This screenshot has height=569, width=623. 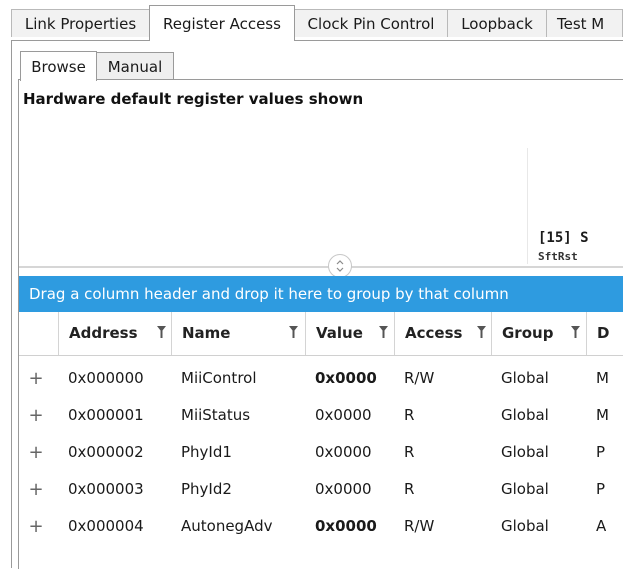 I want to click on column-header-description: D, so click(x=604, y=333).